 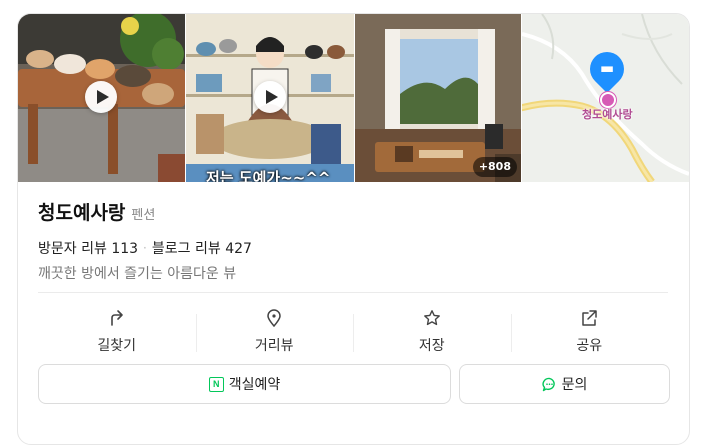 I want to click on directions-button: 길찾기, so click(x=117, y=331).